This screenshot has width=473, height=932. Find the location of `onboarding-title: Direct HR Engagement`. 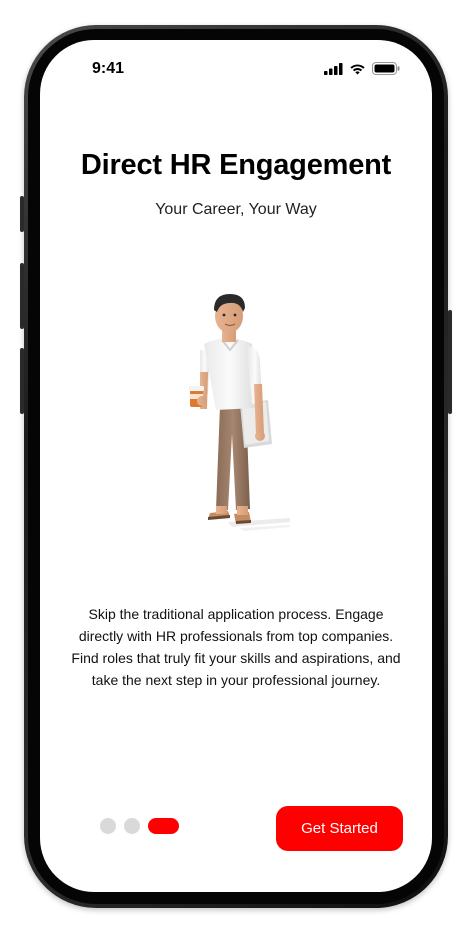

onboarding-title: Direct HR Engagement is located at coordinates (236, 165).